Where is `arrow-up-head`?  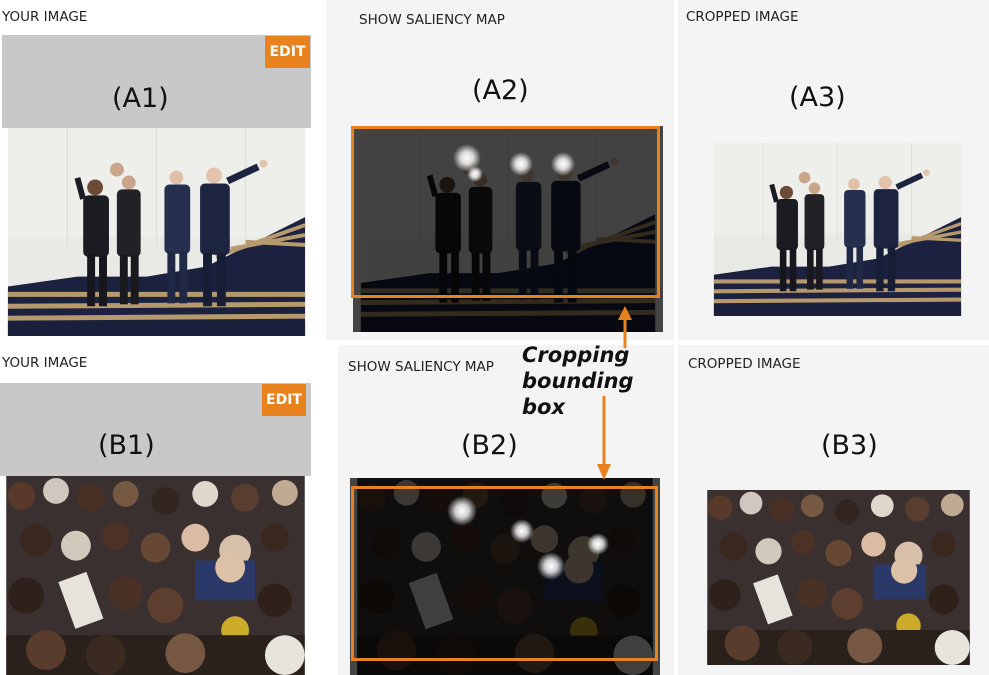 arrow-up-head is located at coordinates (625, 313).